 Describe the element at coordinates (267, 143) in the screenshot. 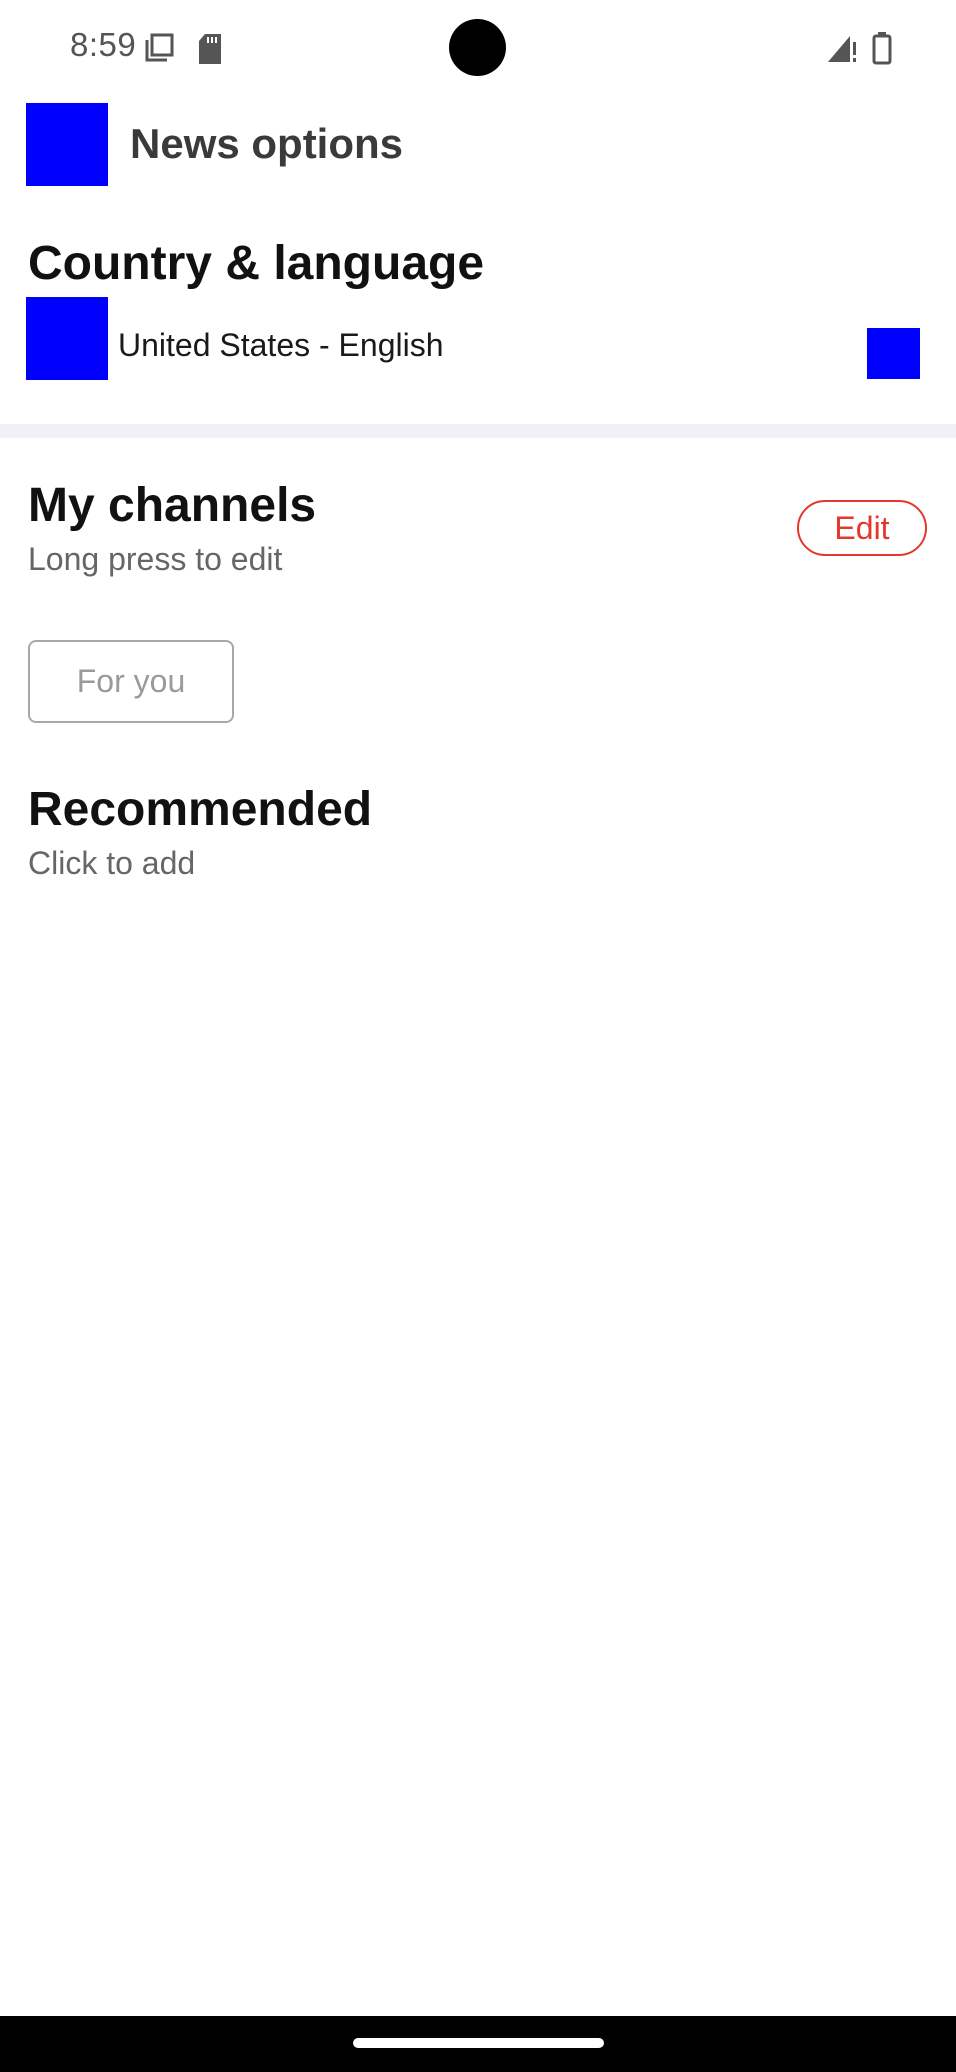

I see `page-title: News options` at that location.